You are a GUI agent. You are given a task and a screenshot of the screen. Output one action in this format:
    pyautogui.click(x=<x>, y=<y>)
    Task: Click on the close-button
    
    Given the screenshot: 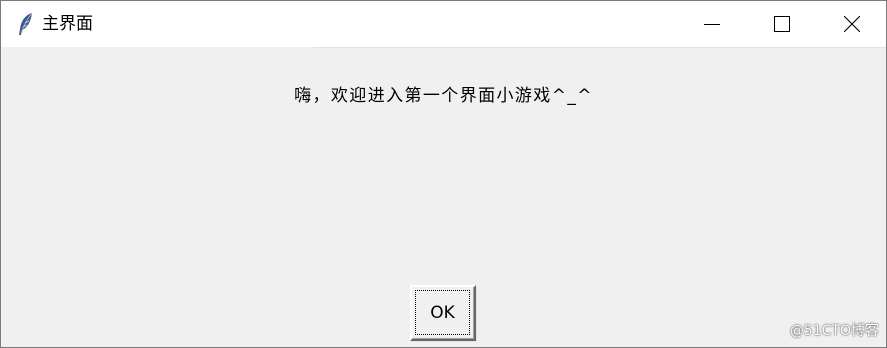 What is the action you would take?
    pyautogui.click(x=851, y=24)
    